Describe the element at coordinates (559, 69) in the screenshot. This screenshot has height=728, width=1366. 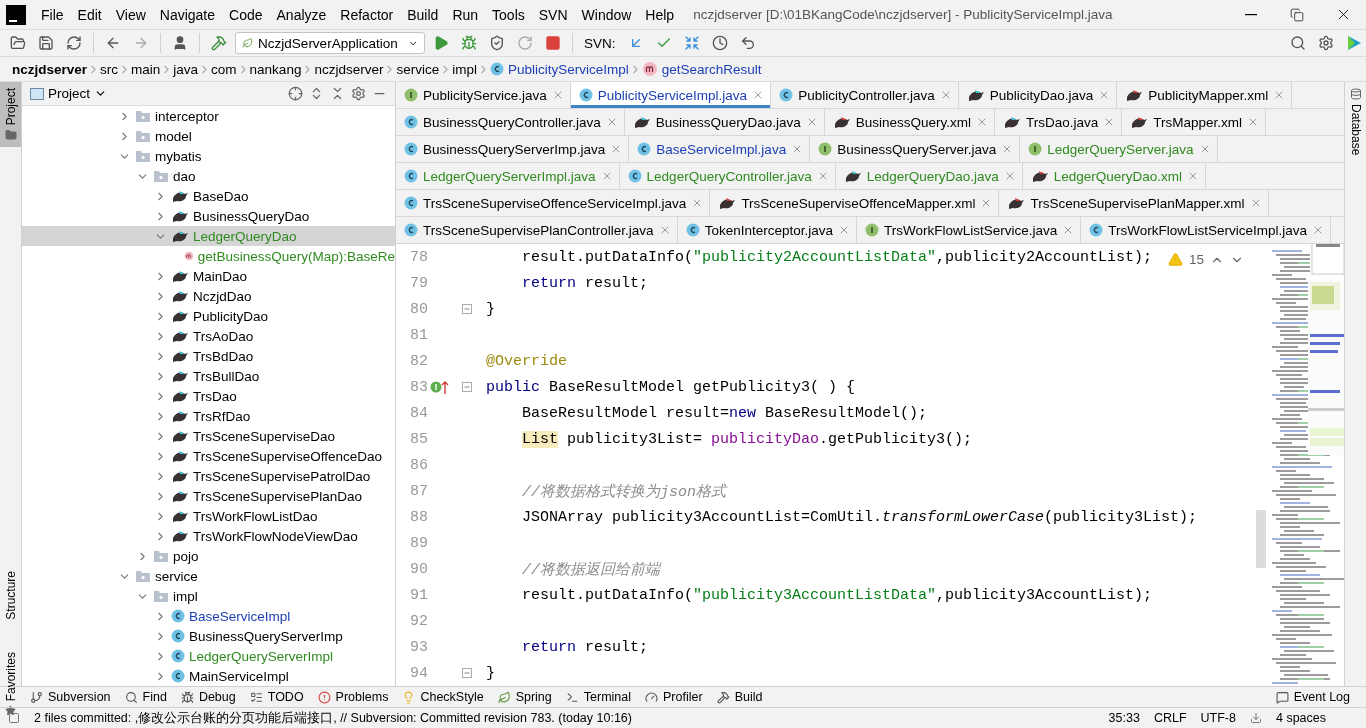
I see `breadcrumb-item: PublicityServiceImpl` at that location.